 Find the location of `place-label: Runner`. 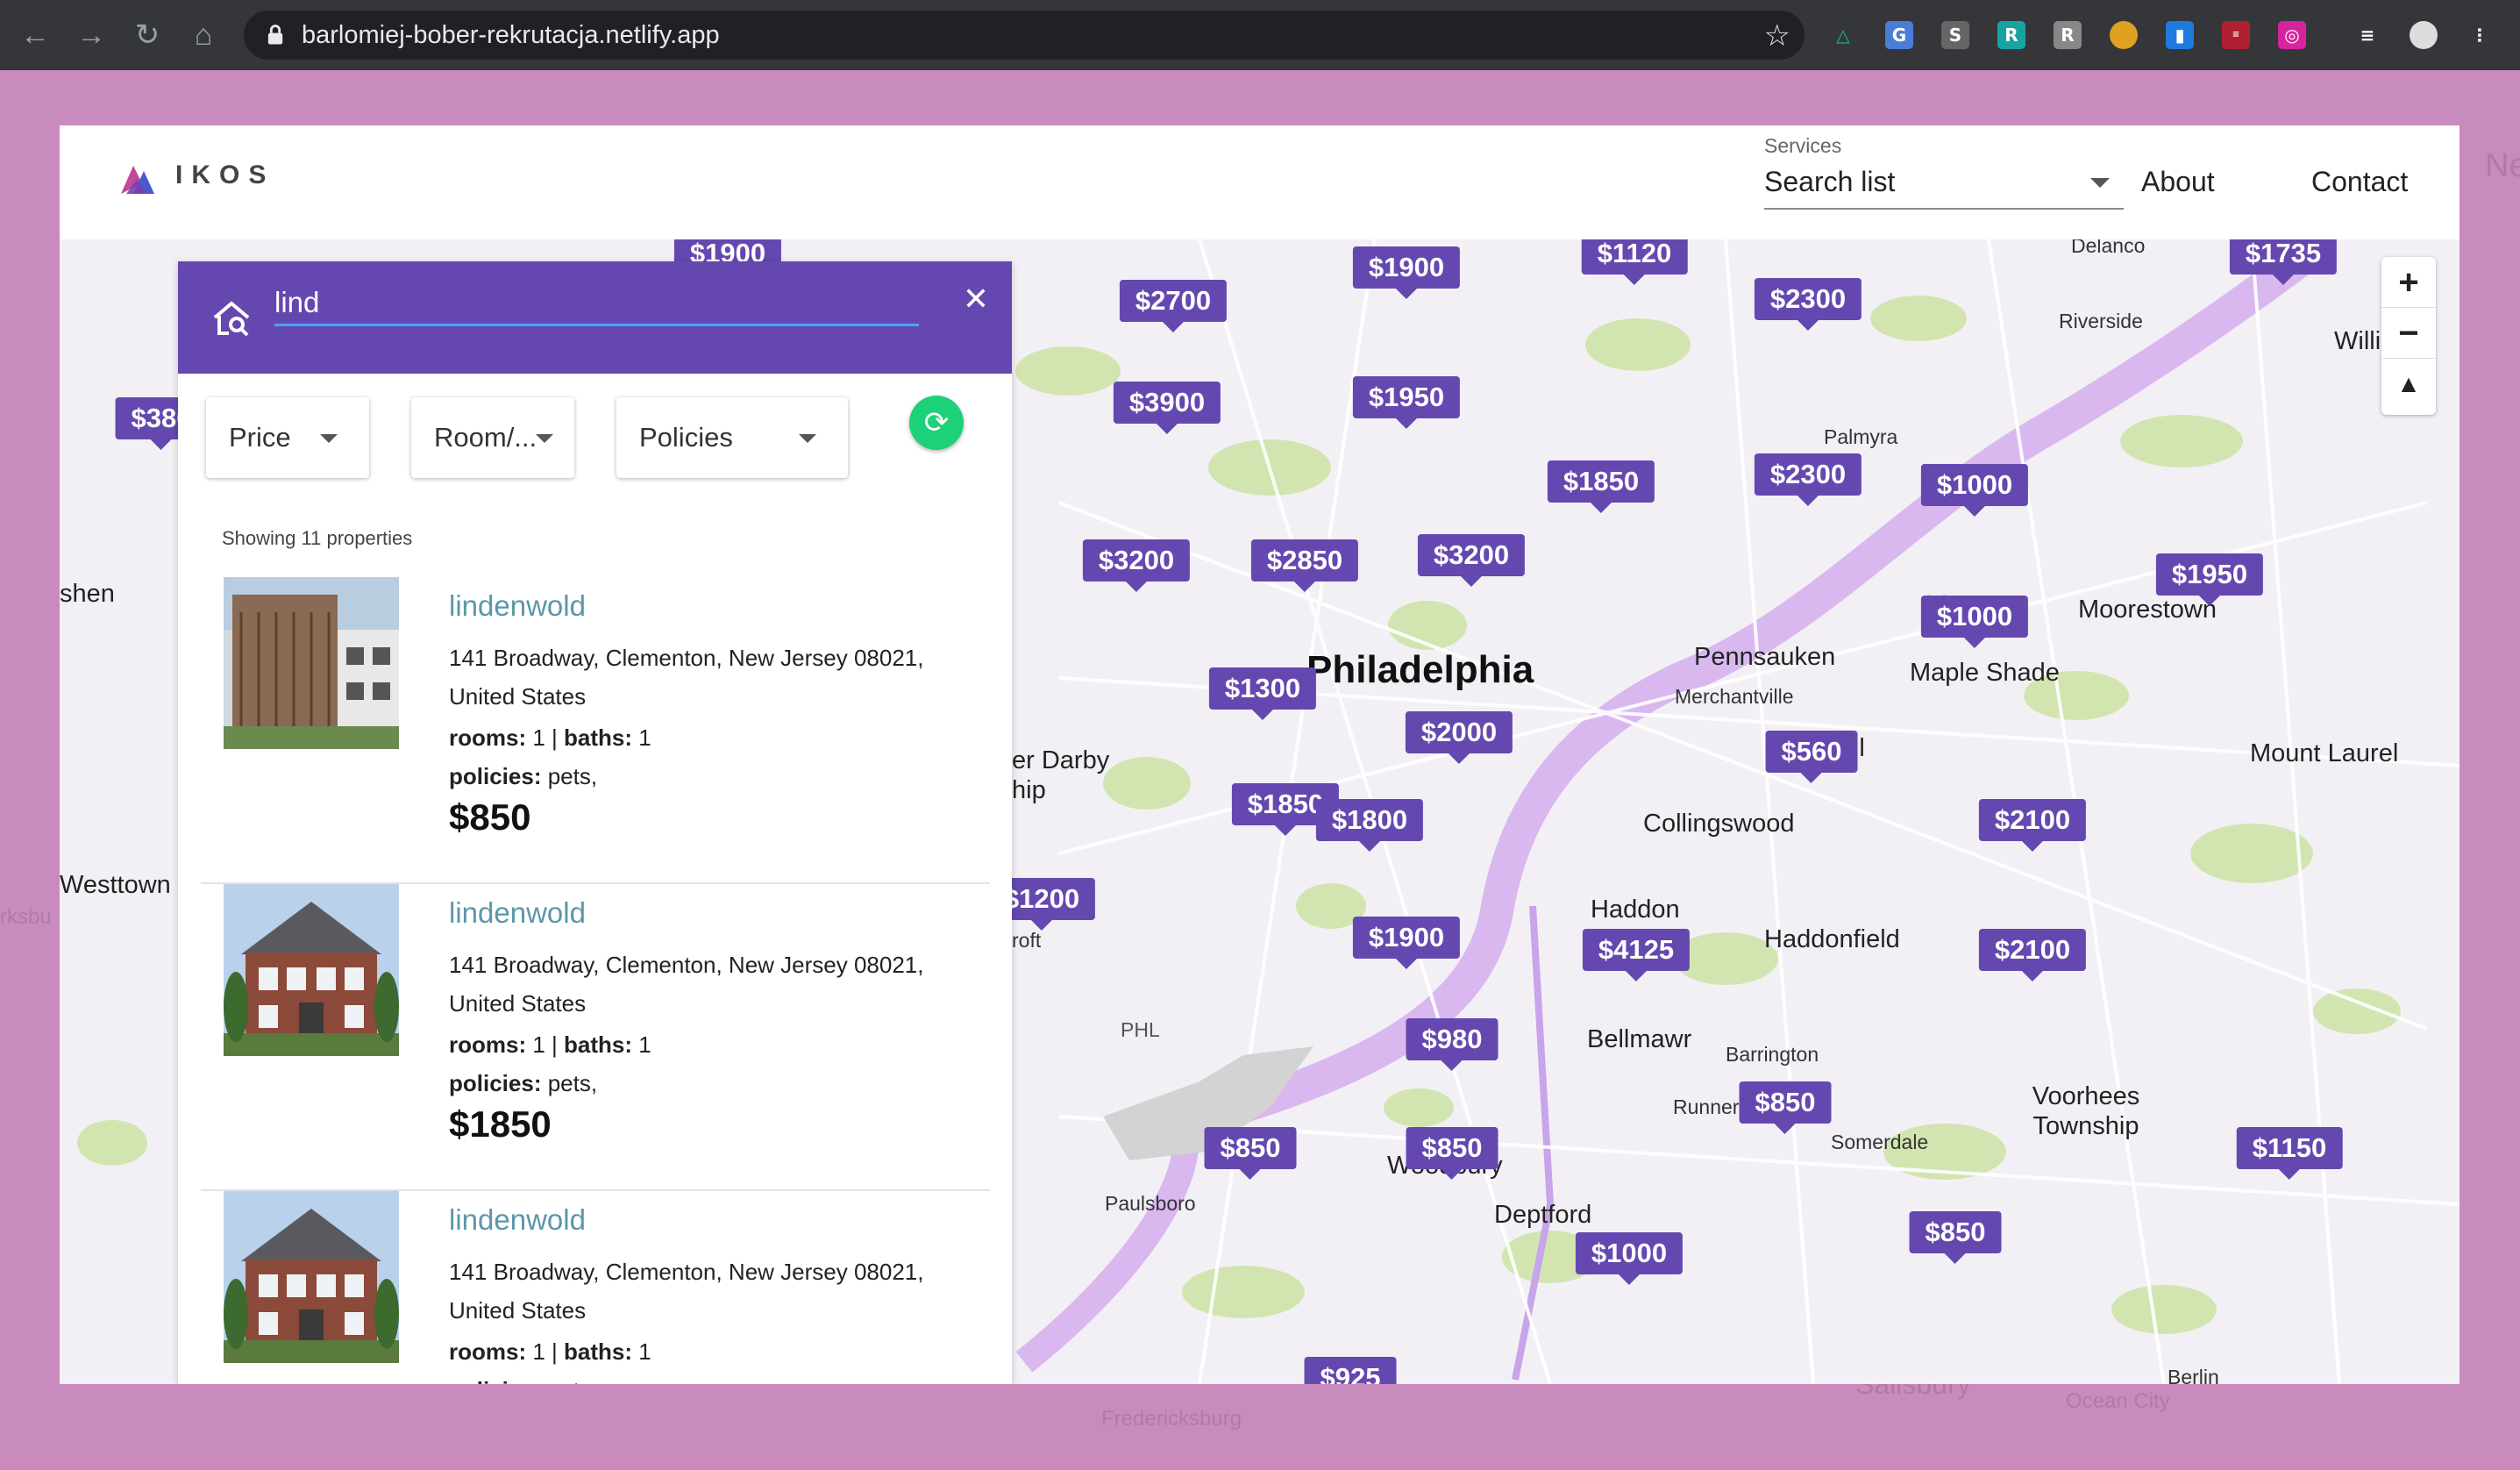

place-label: Runner is located at coordinates (1706, 1106).